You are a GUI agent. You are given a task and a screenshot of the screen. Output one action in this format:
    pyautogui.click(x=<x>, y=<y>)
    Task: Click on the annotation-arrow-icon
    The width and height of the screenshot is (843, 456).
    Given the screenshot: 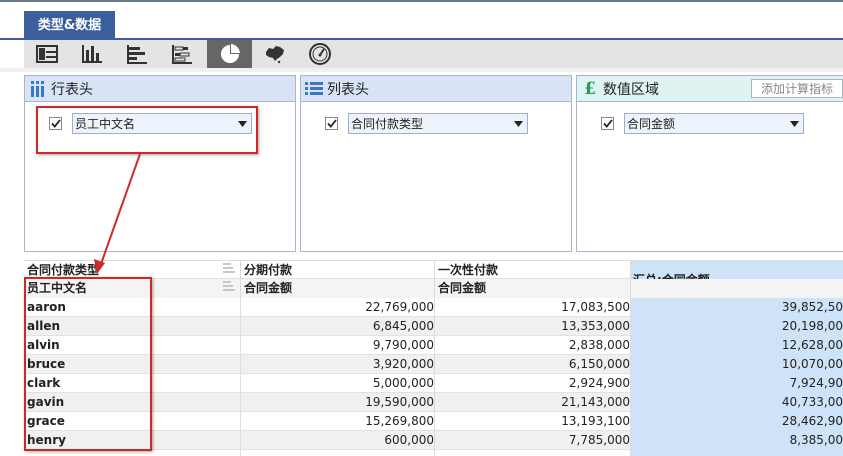 What is the action you would take?
    pyautogui.click(x=117, y=213)
    